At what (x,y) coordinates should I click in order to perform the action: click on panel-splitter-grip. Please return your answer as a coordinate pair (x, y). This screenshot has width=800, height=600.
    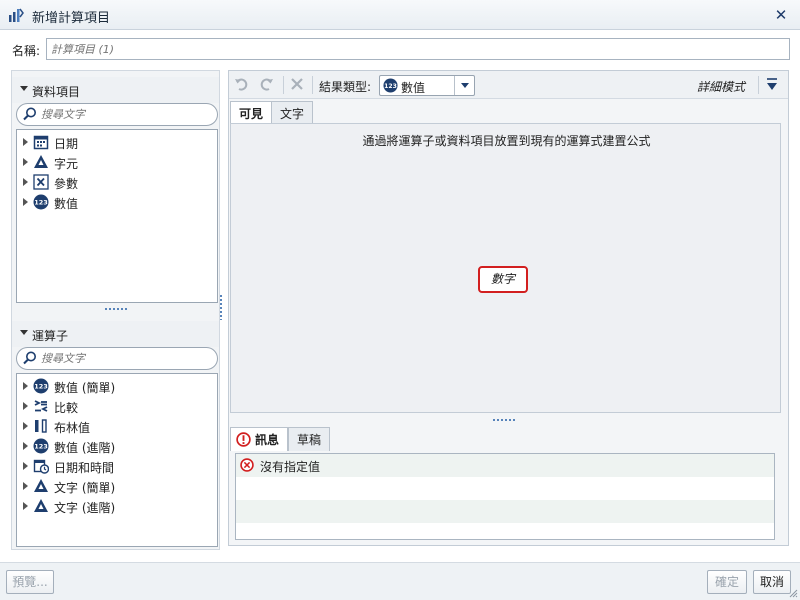
    Looking at the image, I should click on (221, 307).